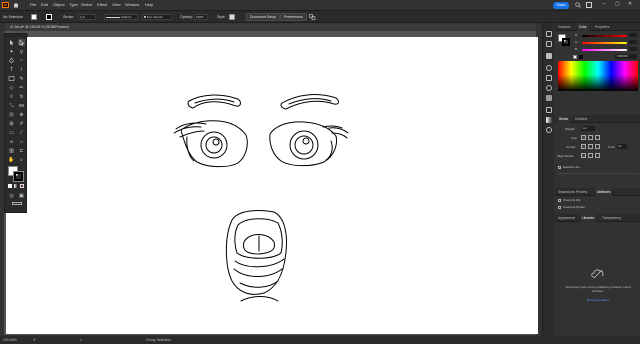 This screenshot has height=344, width=640. I want to click on blue-value-field, so click(633, 49).